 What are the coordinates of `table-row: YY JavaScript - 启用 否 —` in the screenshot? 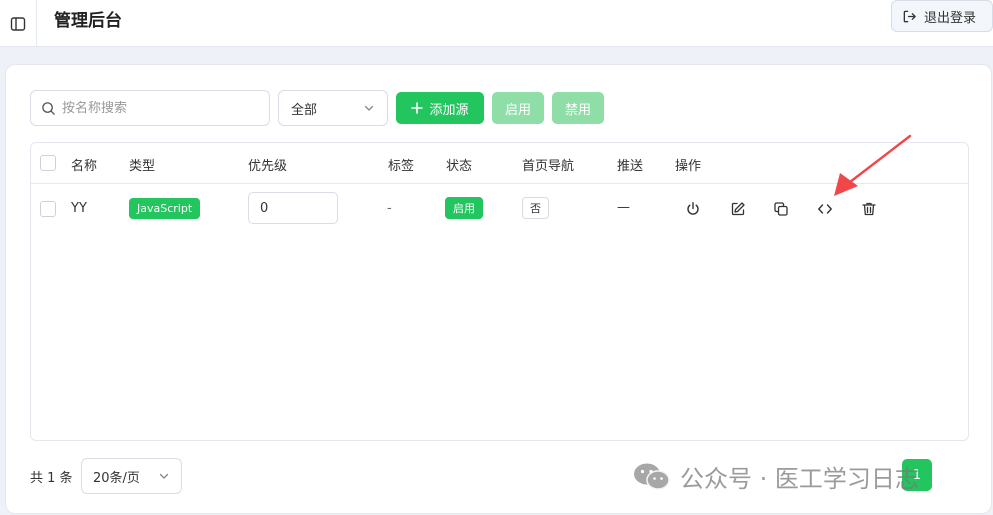 It's located at (499, 209).